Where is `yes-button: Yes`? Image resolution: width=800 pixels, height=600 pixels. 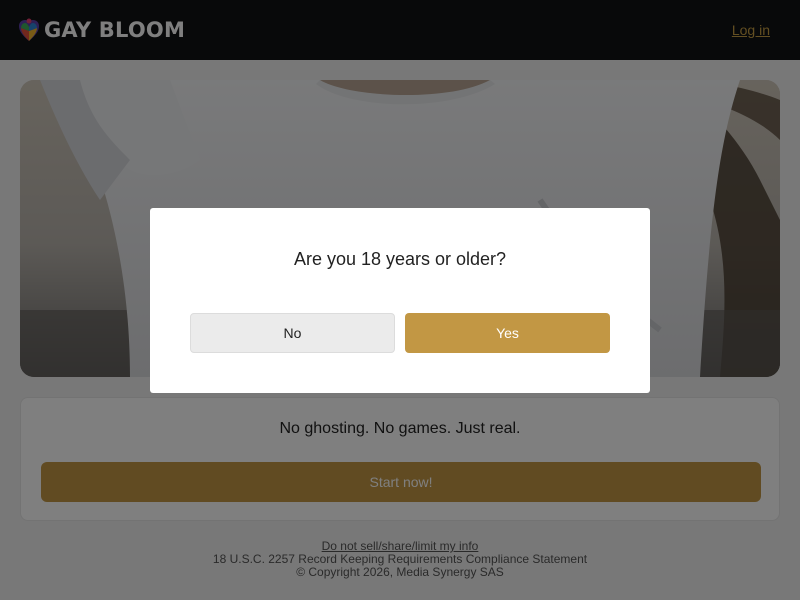
yes-button: Yes is located at coordinates (507, 333).